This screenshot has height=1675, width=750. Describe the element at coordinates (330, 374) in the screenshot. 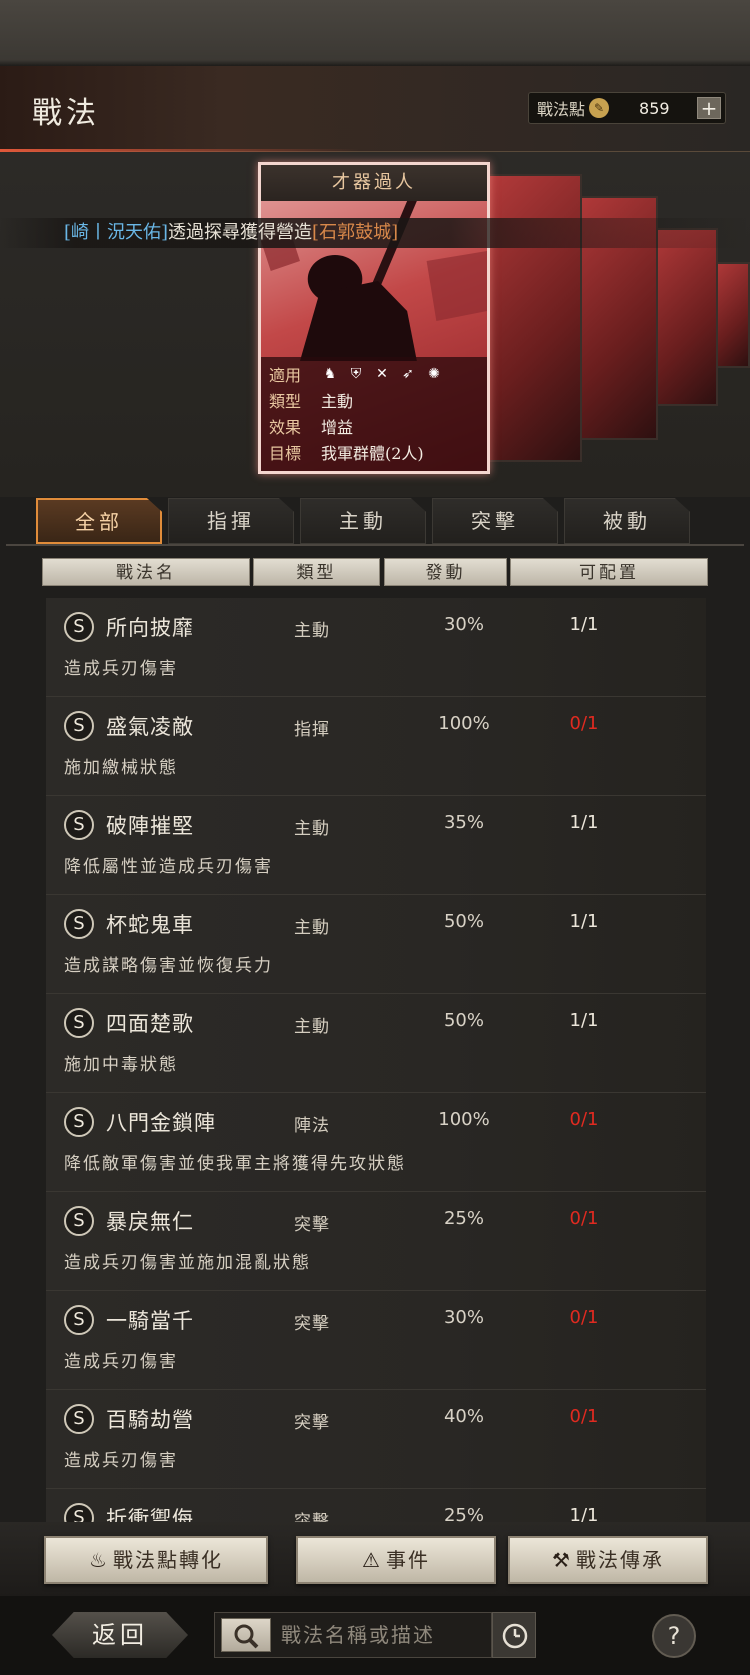

I see `cavalry-icon: ♞` at that location.